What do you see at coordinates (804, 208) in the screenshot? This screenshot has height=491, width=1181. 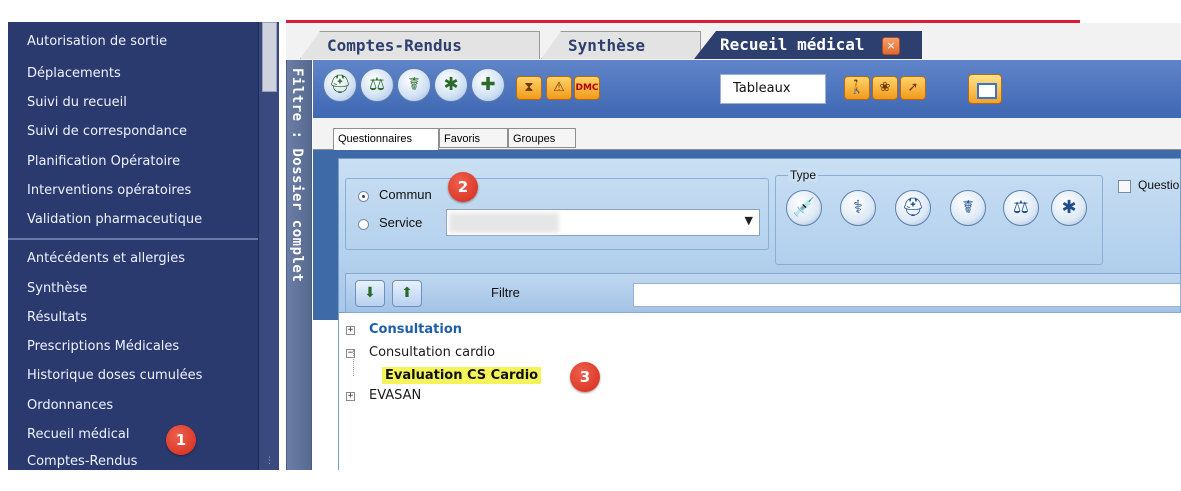 I see `injection-icon: 💉` at bounding box center [804, 208].